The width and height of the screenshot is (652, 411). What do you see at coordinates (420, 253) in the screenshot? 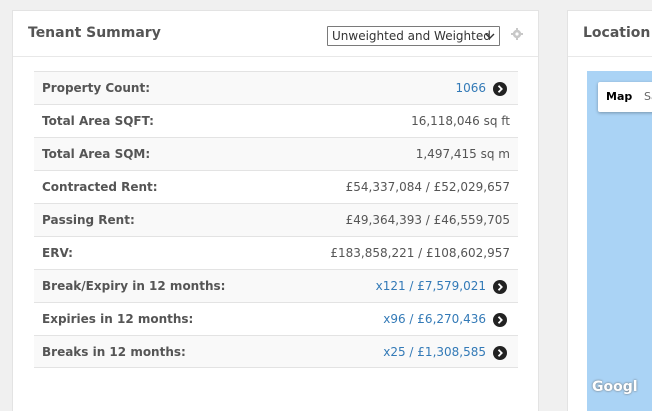
I see `row-value: £183,858,221 / £108,602,957` at bounding box center [420, 253].